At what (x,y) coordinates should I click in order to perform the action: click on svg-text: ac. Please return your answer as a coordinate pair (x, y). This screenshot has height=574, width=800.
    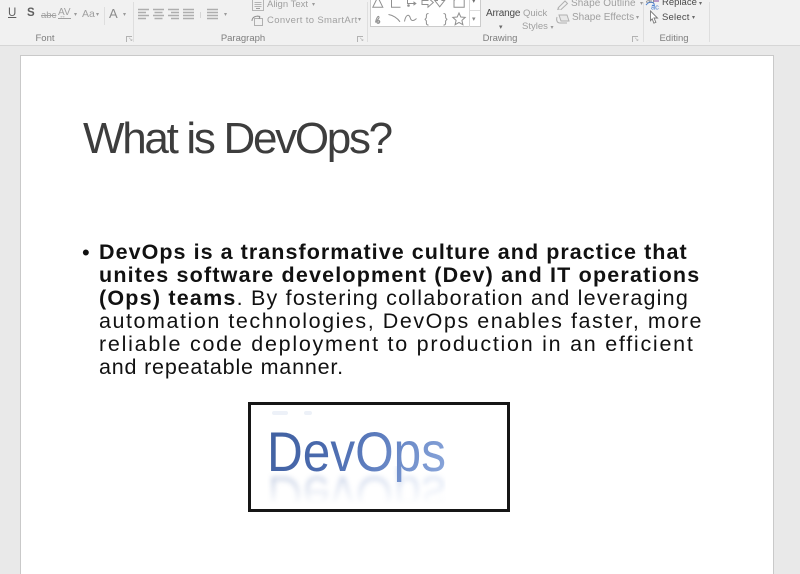
    Looking at the image, I should click on (655, 7).